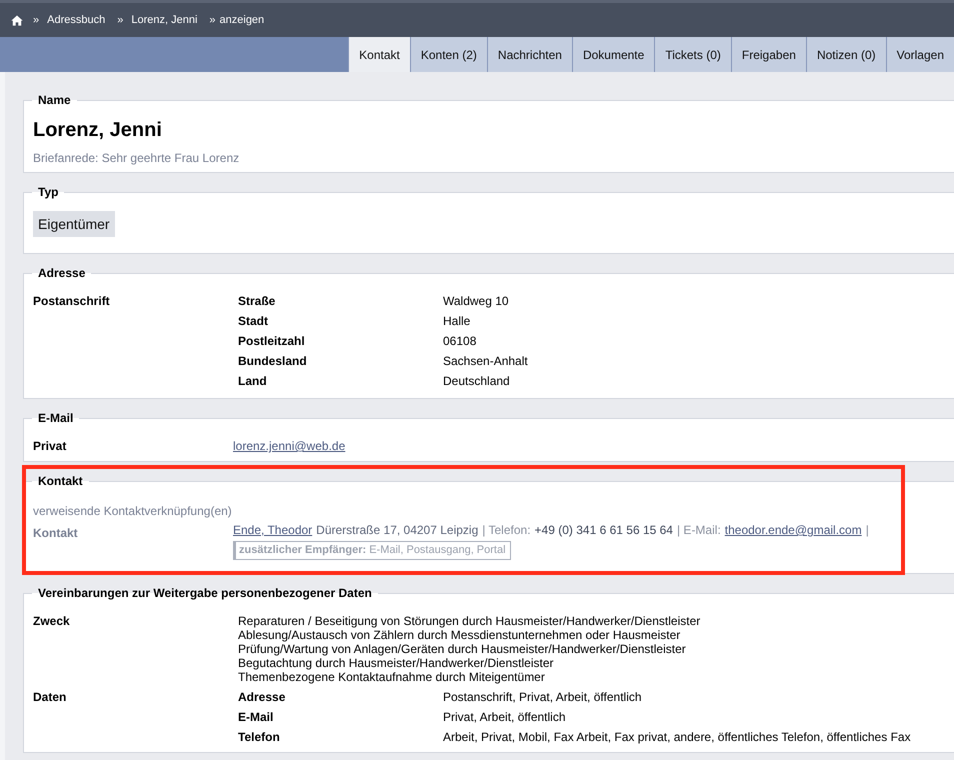 Image resolution: width=954 pixels, height=760 pixels. I want to click on section-title: Name, so click(54, 100).